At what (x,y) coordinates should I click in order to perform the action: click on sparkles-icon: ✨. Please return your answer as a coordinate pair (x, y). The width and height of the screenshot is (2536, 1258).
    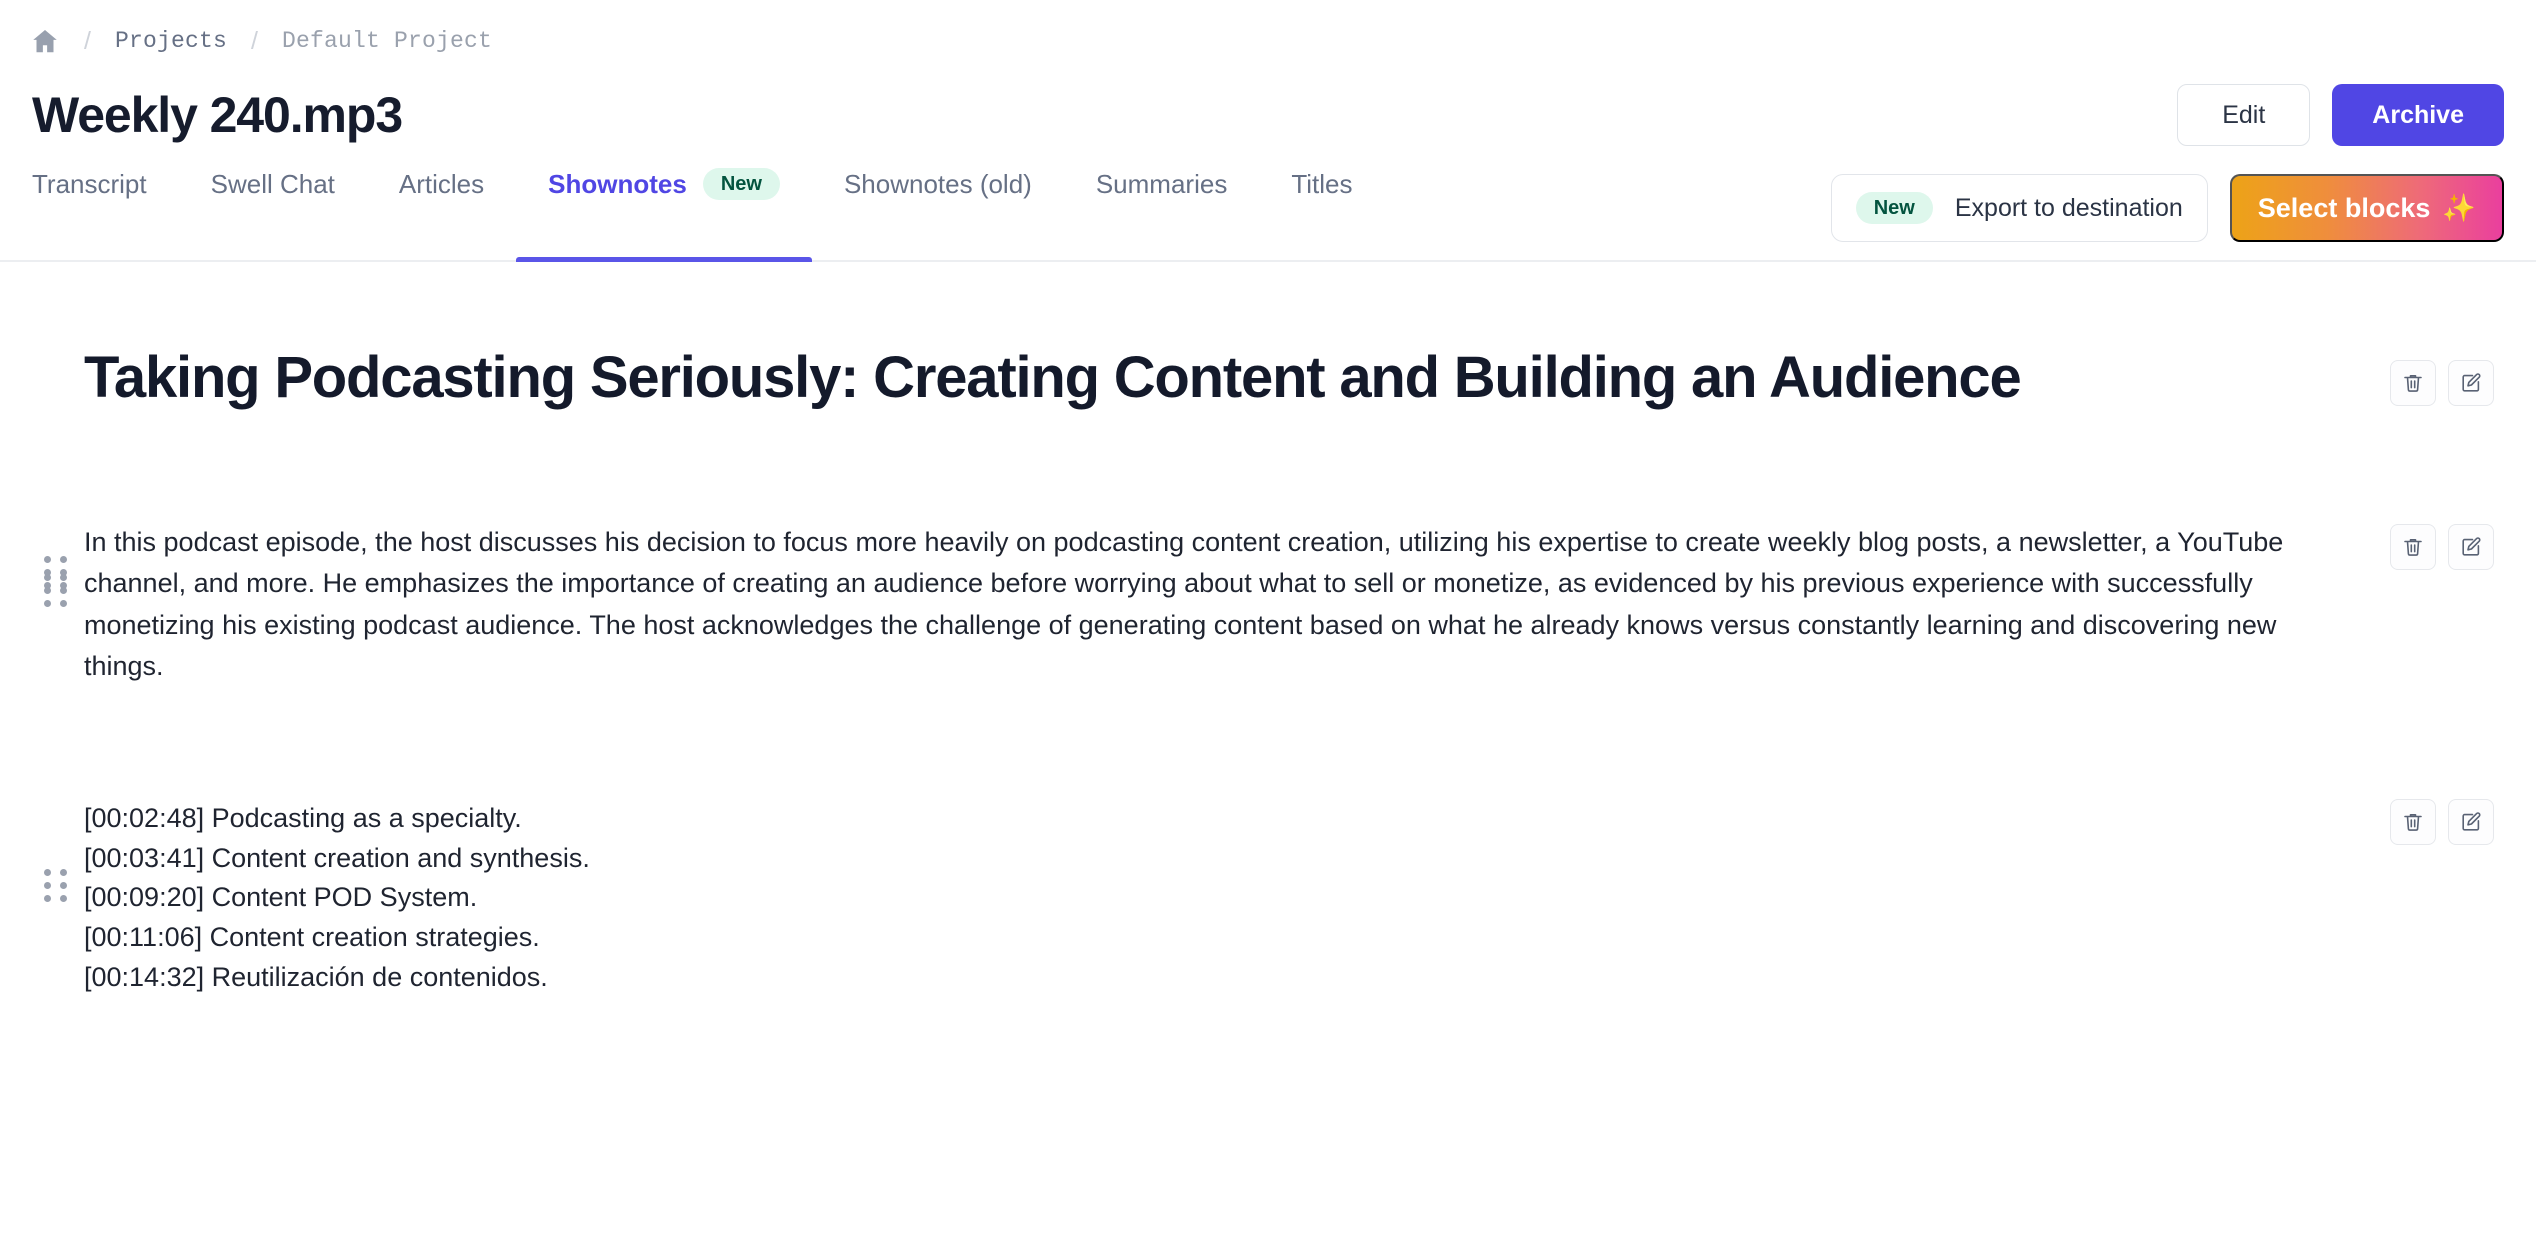
    Looking at the image, I should click on (2459, 207).